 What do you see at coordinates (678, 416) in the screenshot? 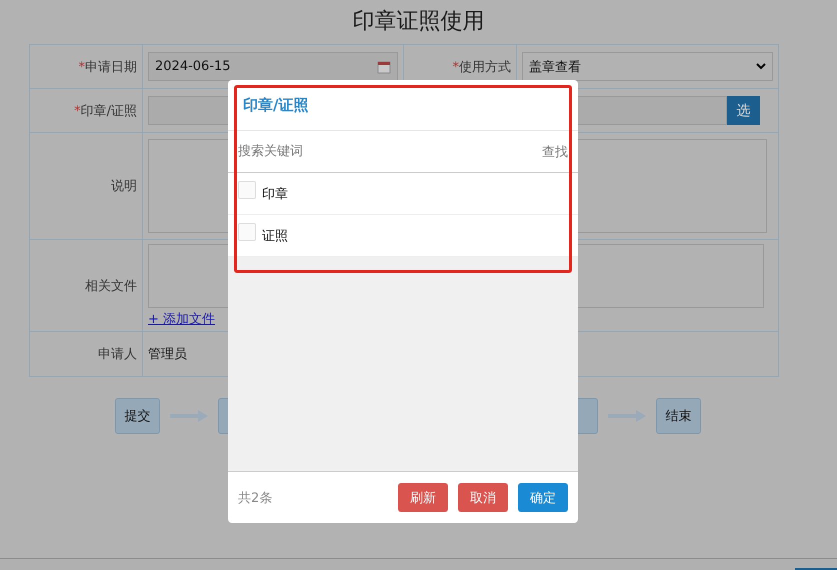
I see `flow-step: 结束` at bounding box center [678, 416].